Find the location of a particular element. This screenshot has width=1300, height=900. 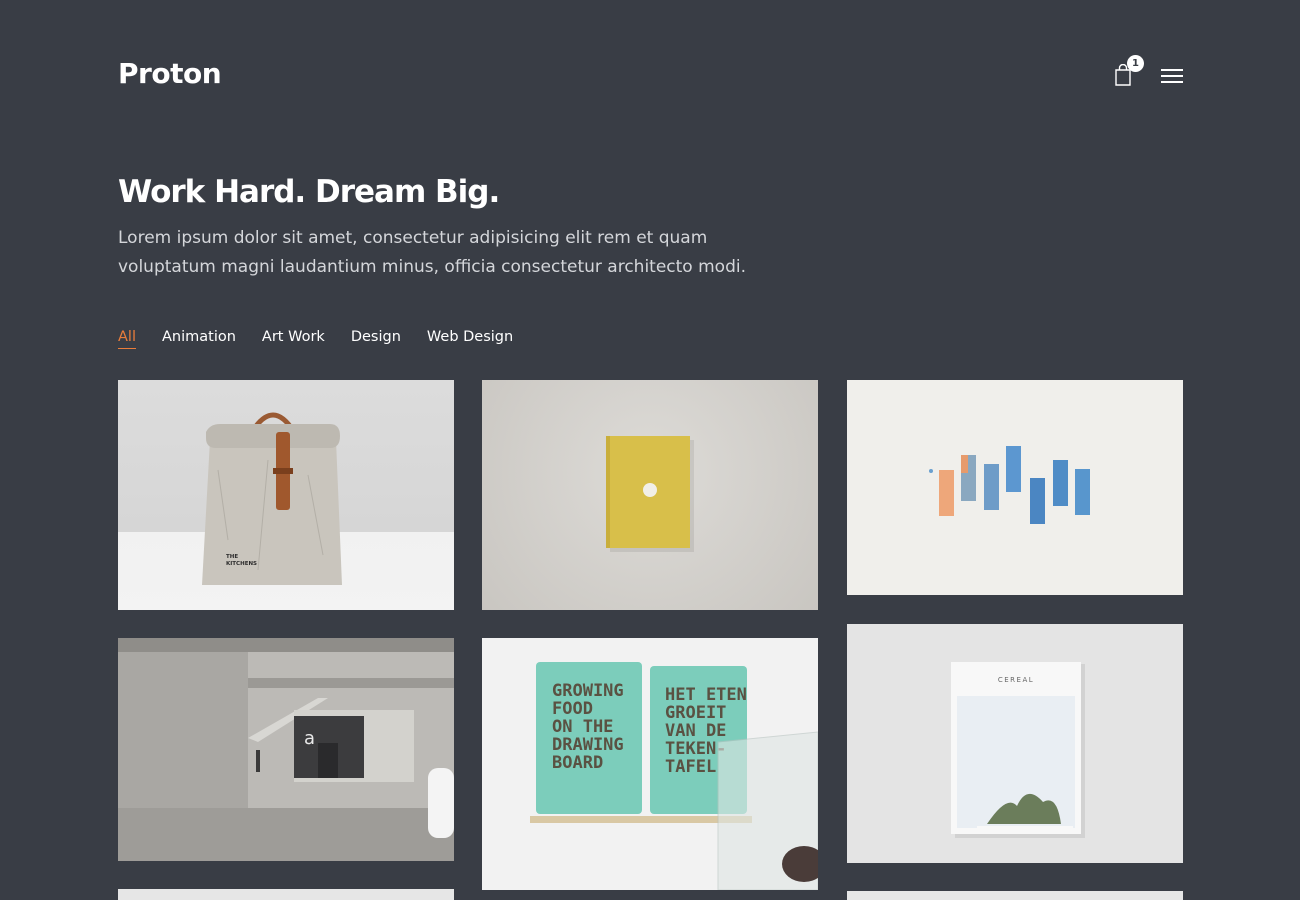

menu-button is located at coordinates (1172, 77).